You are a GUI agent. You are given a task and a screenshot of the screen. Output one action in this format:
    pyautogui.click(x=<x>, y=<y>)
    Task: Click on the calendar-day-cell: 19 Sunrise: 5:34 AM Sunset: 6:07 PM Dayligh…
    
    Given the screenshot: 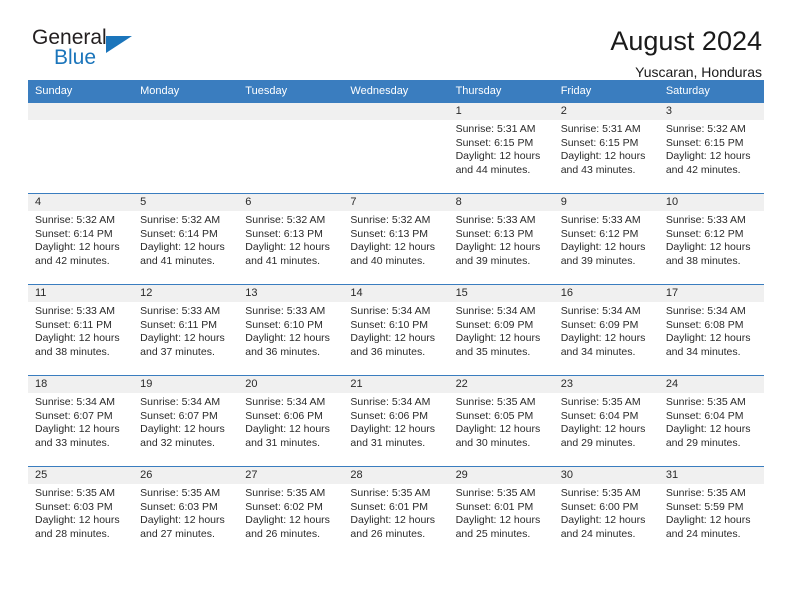 What is the action you would take?
    pyautogui.click(x=186, y=421)
    